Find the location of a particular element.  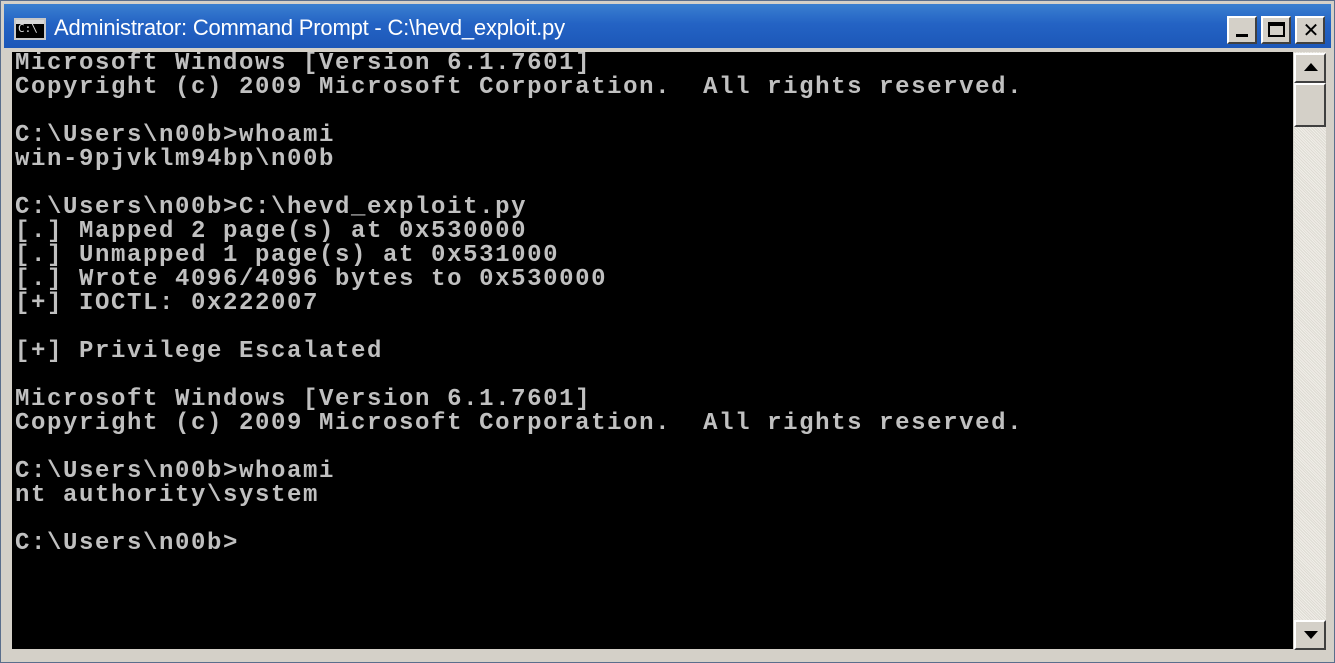

close-button: ✕ is located at coordinates (1310, 30).